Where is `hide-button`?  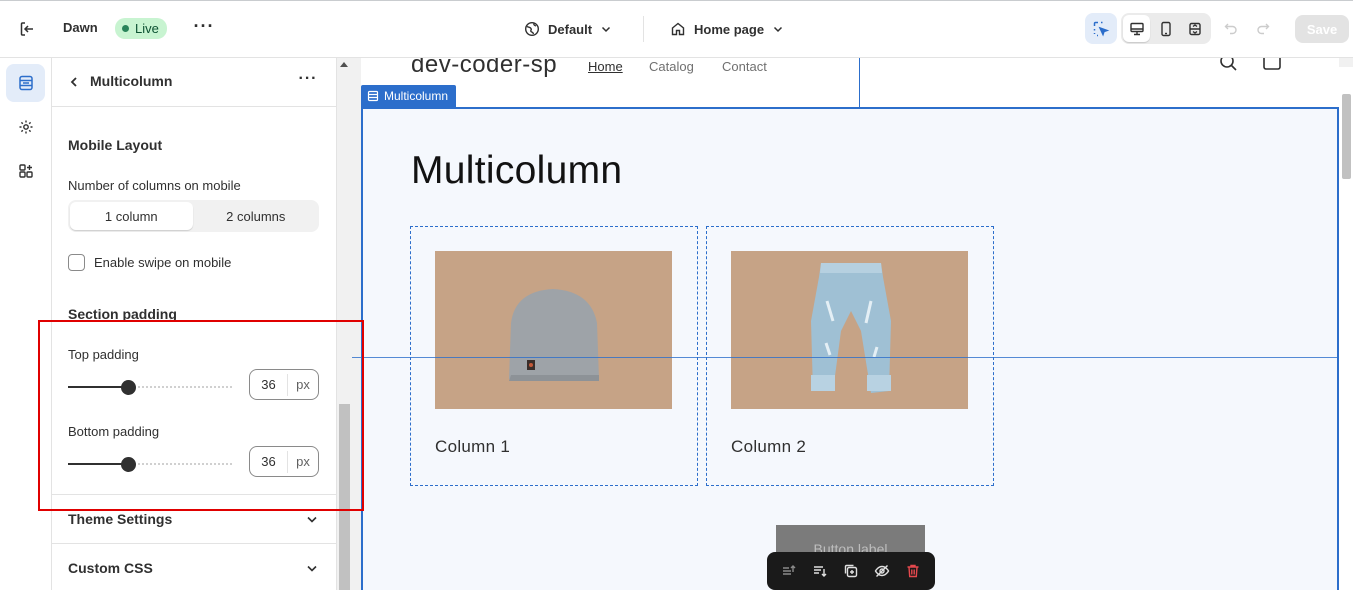 hide-button is located at coordinates (882, 571).